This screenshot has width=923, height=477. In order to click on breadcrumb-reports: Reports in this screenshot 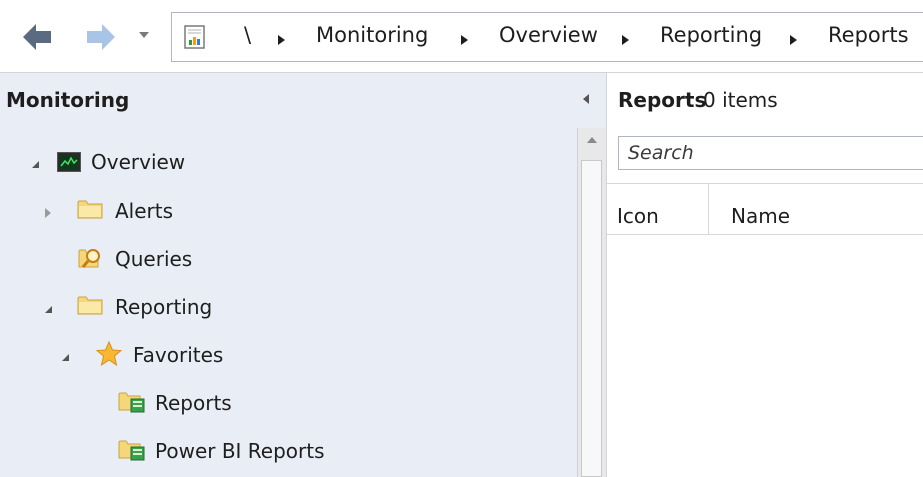, I will do `click(868, 35)`.